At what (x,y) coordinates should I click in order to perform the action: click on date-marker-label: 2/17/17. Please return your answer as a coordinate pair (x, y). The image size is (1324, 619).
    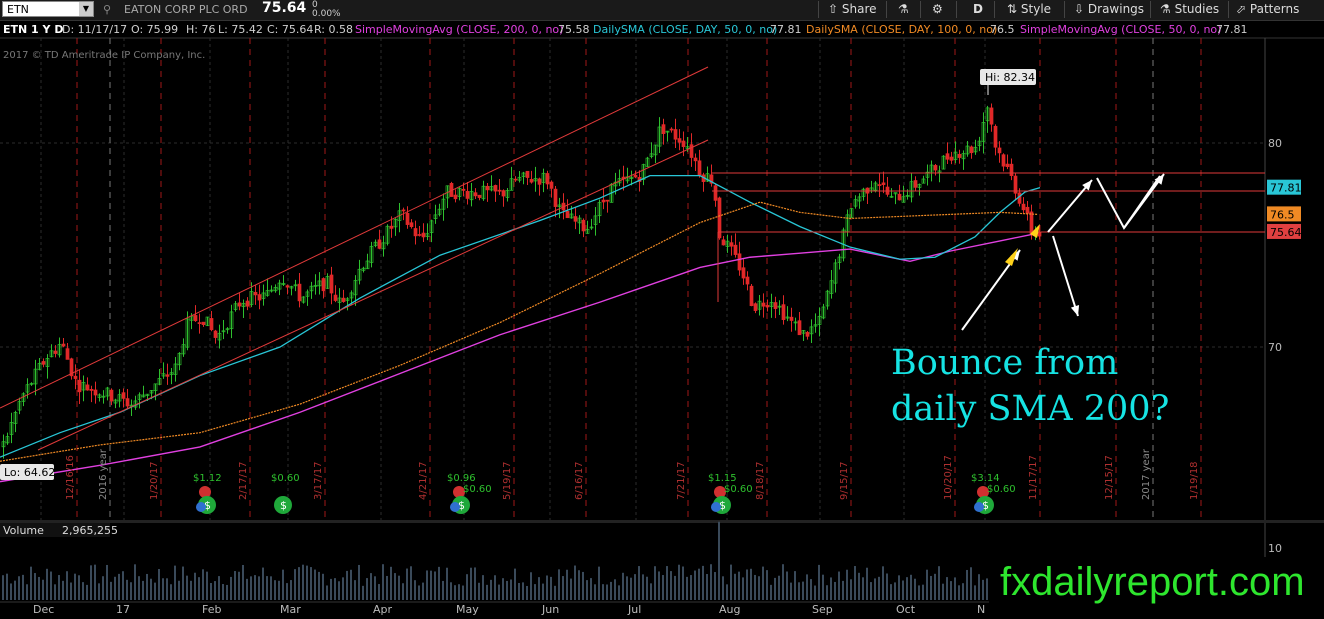
    Looking at the image, I should click on (243, 480).